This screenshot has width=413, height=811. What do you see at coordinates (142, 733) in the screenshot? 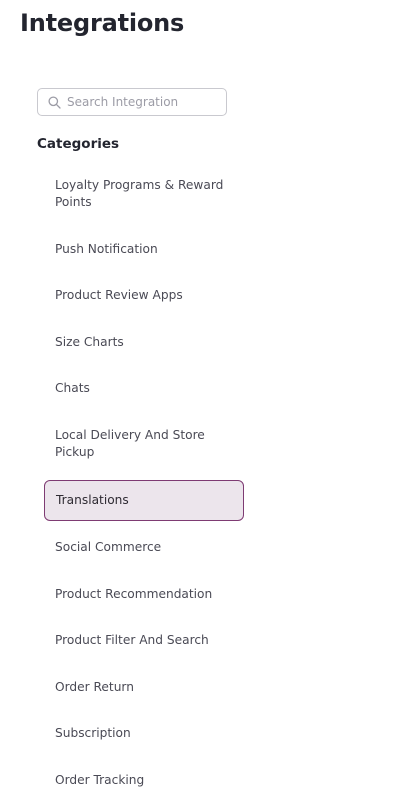
I see `category-item-subscription: Subscription` at bounding box center [142, 733].